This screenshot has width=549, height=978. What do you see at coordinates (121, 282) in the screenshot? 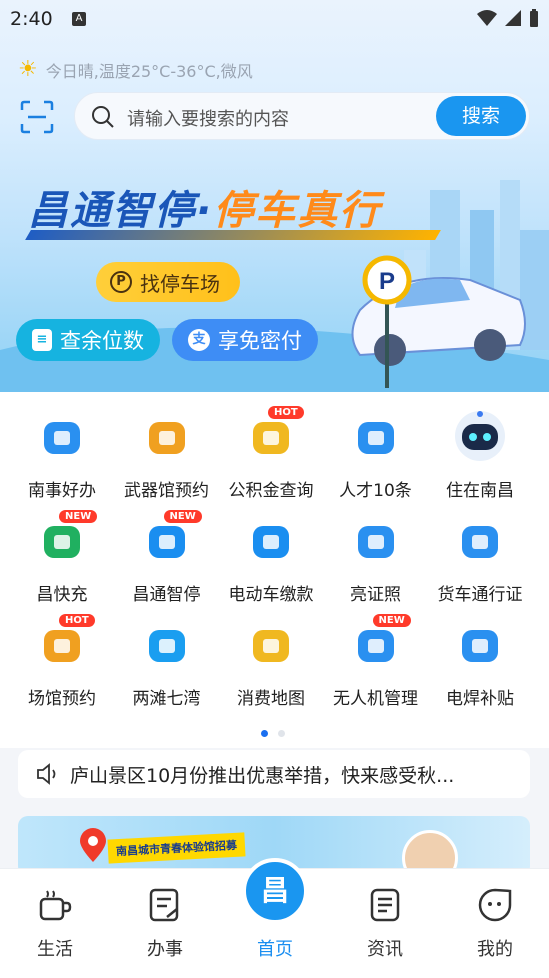
I see `parking-p-icon: P` at bounding box center [121, 282].